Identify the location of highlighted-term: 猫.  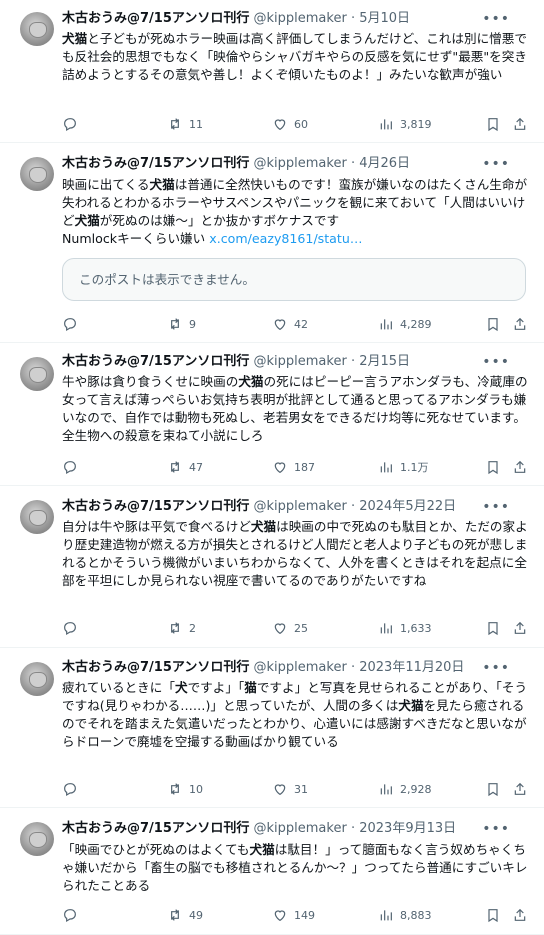
(250, 687).